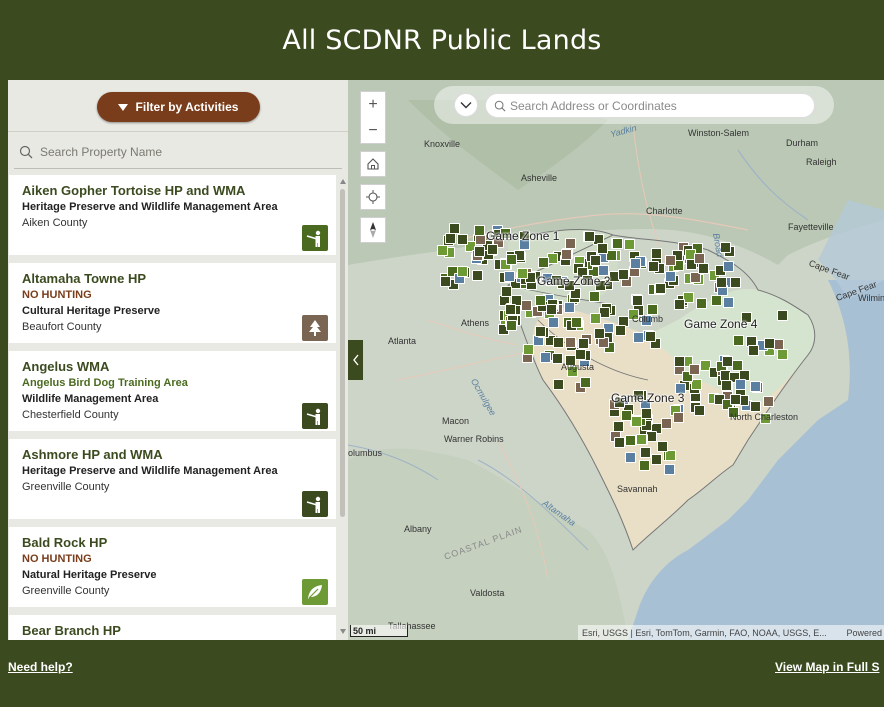  I want to click on property-search-input, so click(180, 151).